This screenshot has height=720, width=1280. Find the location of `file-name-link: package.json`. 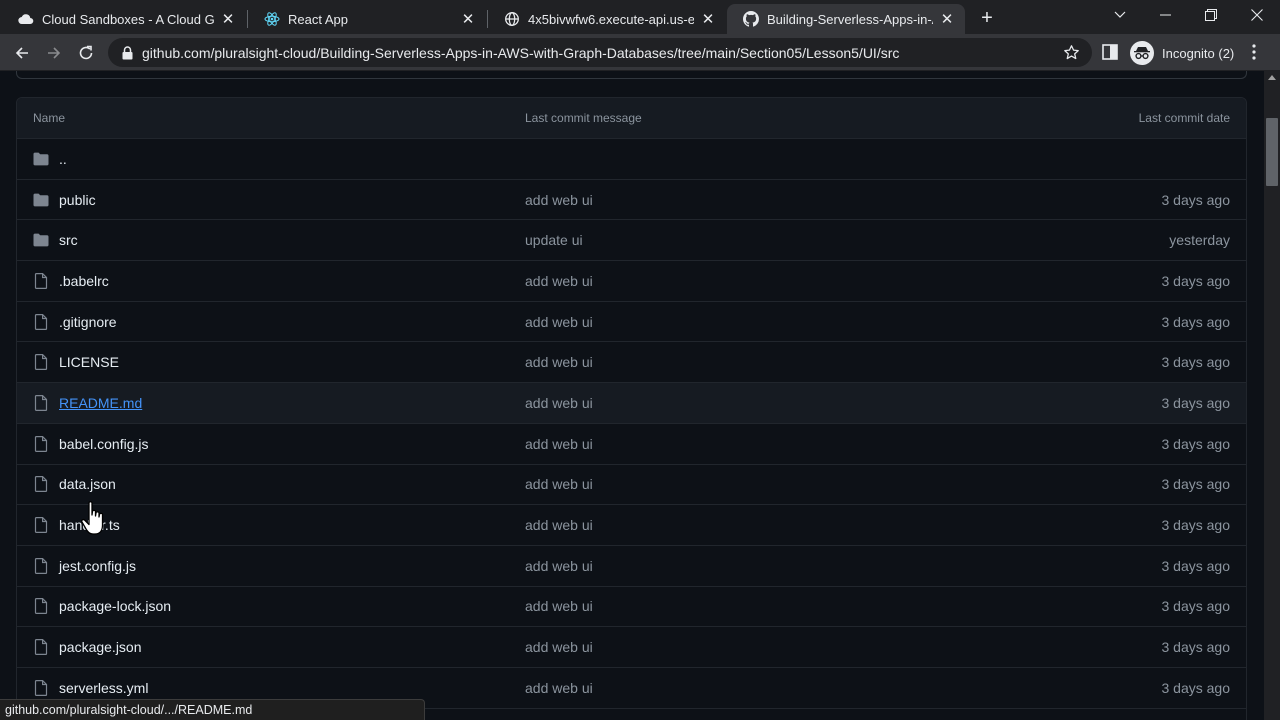

file-name-link: package.json is located at coordinates (100, 647).